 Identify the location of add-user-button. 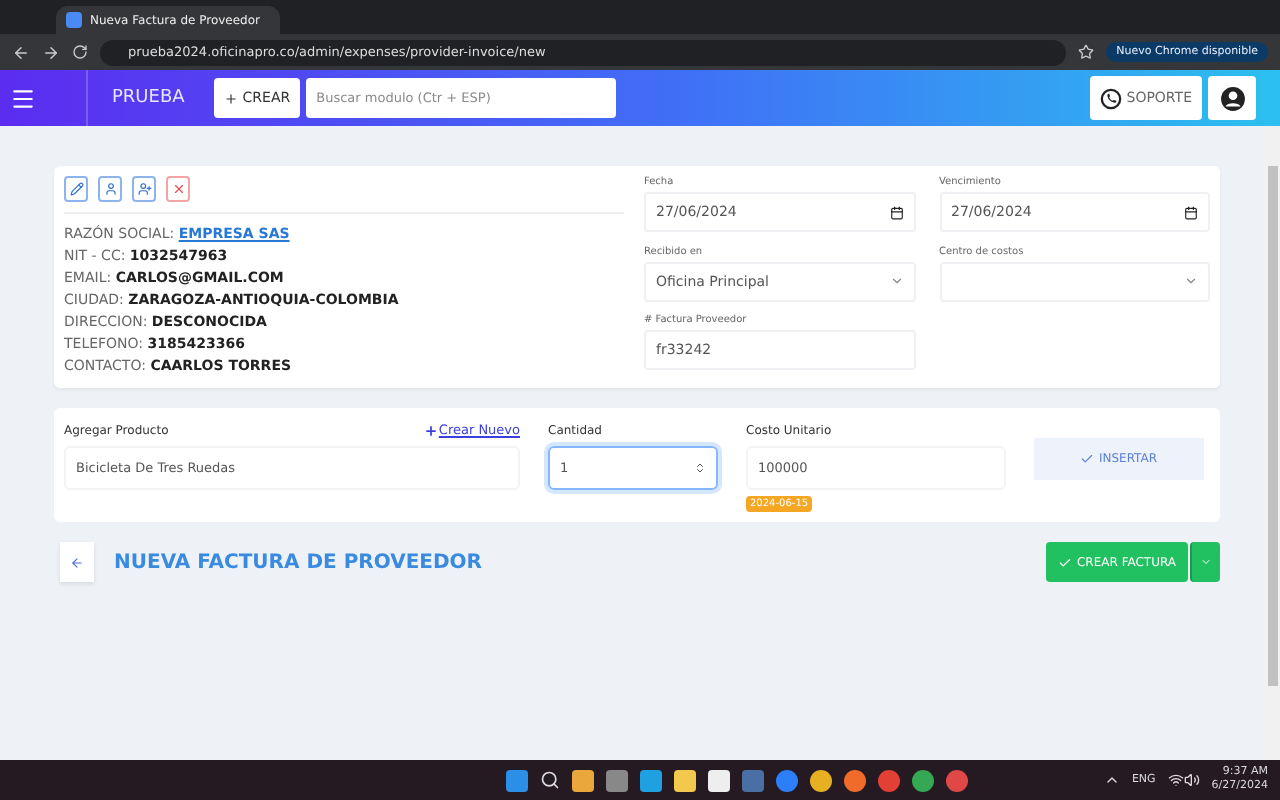
(144, 189).